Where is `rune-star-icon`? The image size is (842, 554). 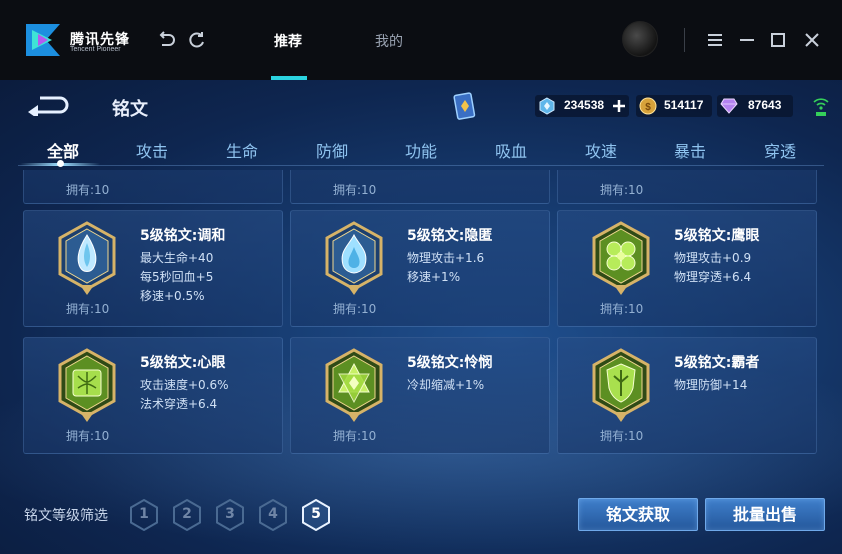
rune-star-icon is located at coordinates (354, 385).